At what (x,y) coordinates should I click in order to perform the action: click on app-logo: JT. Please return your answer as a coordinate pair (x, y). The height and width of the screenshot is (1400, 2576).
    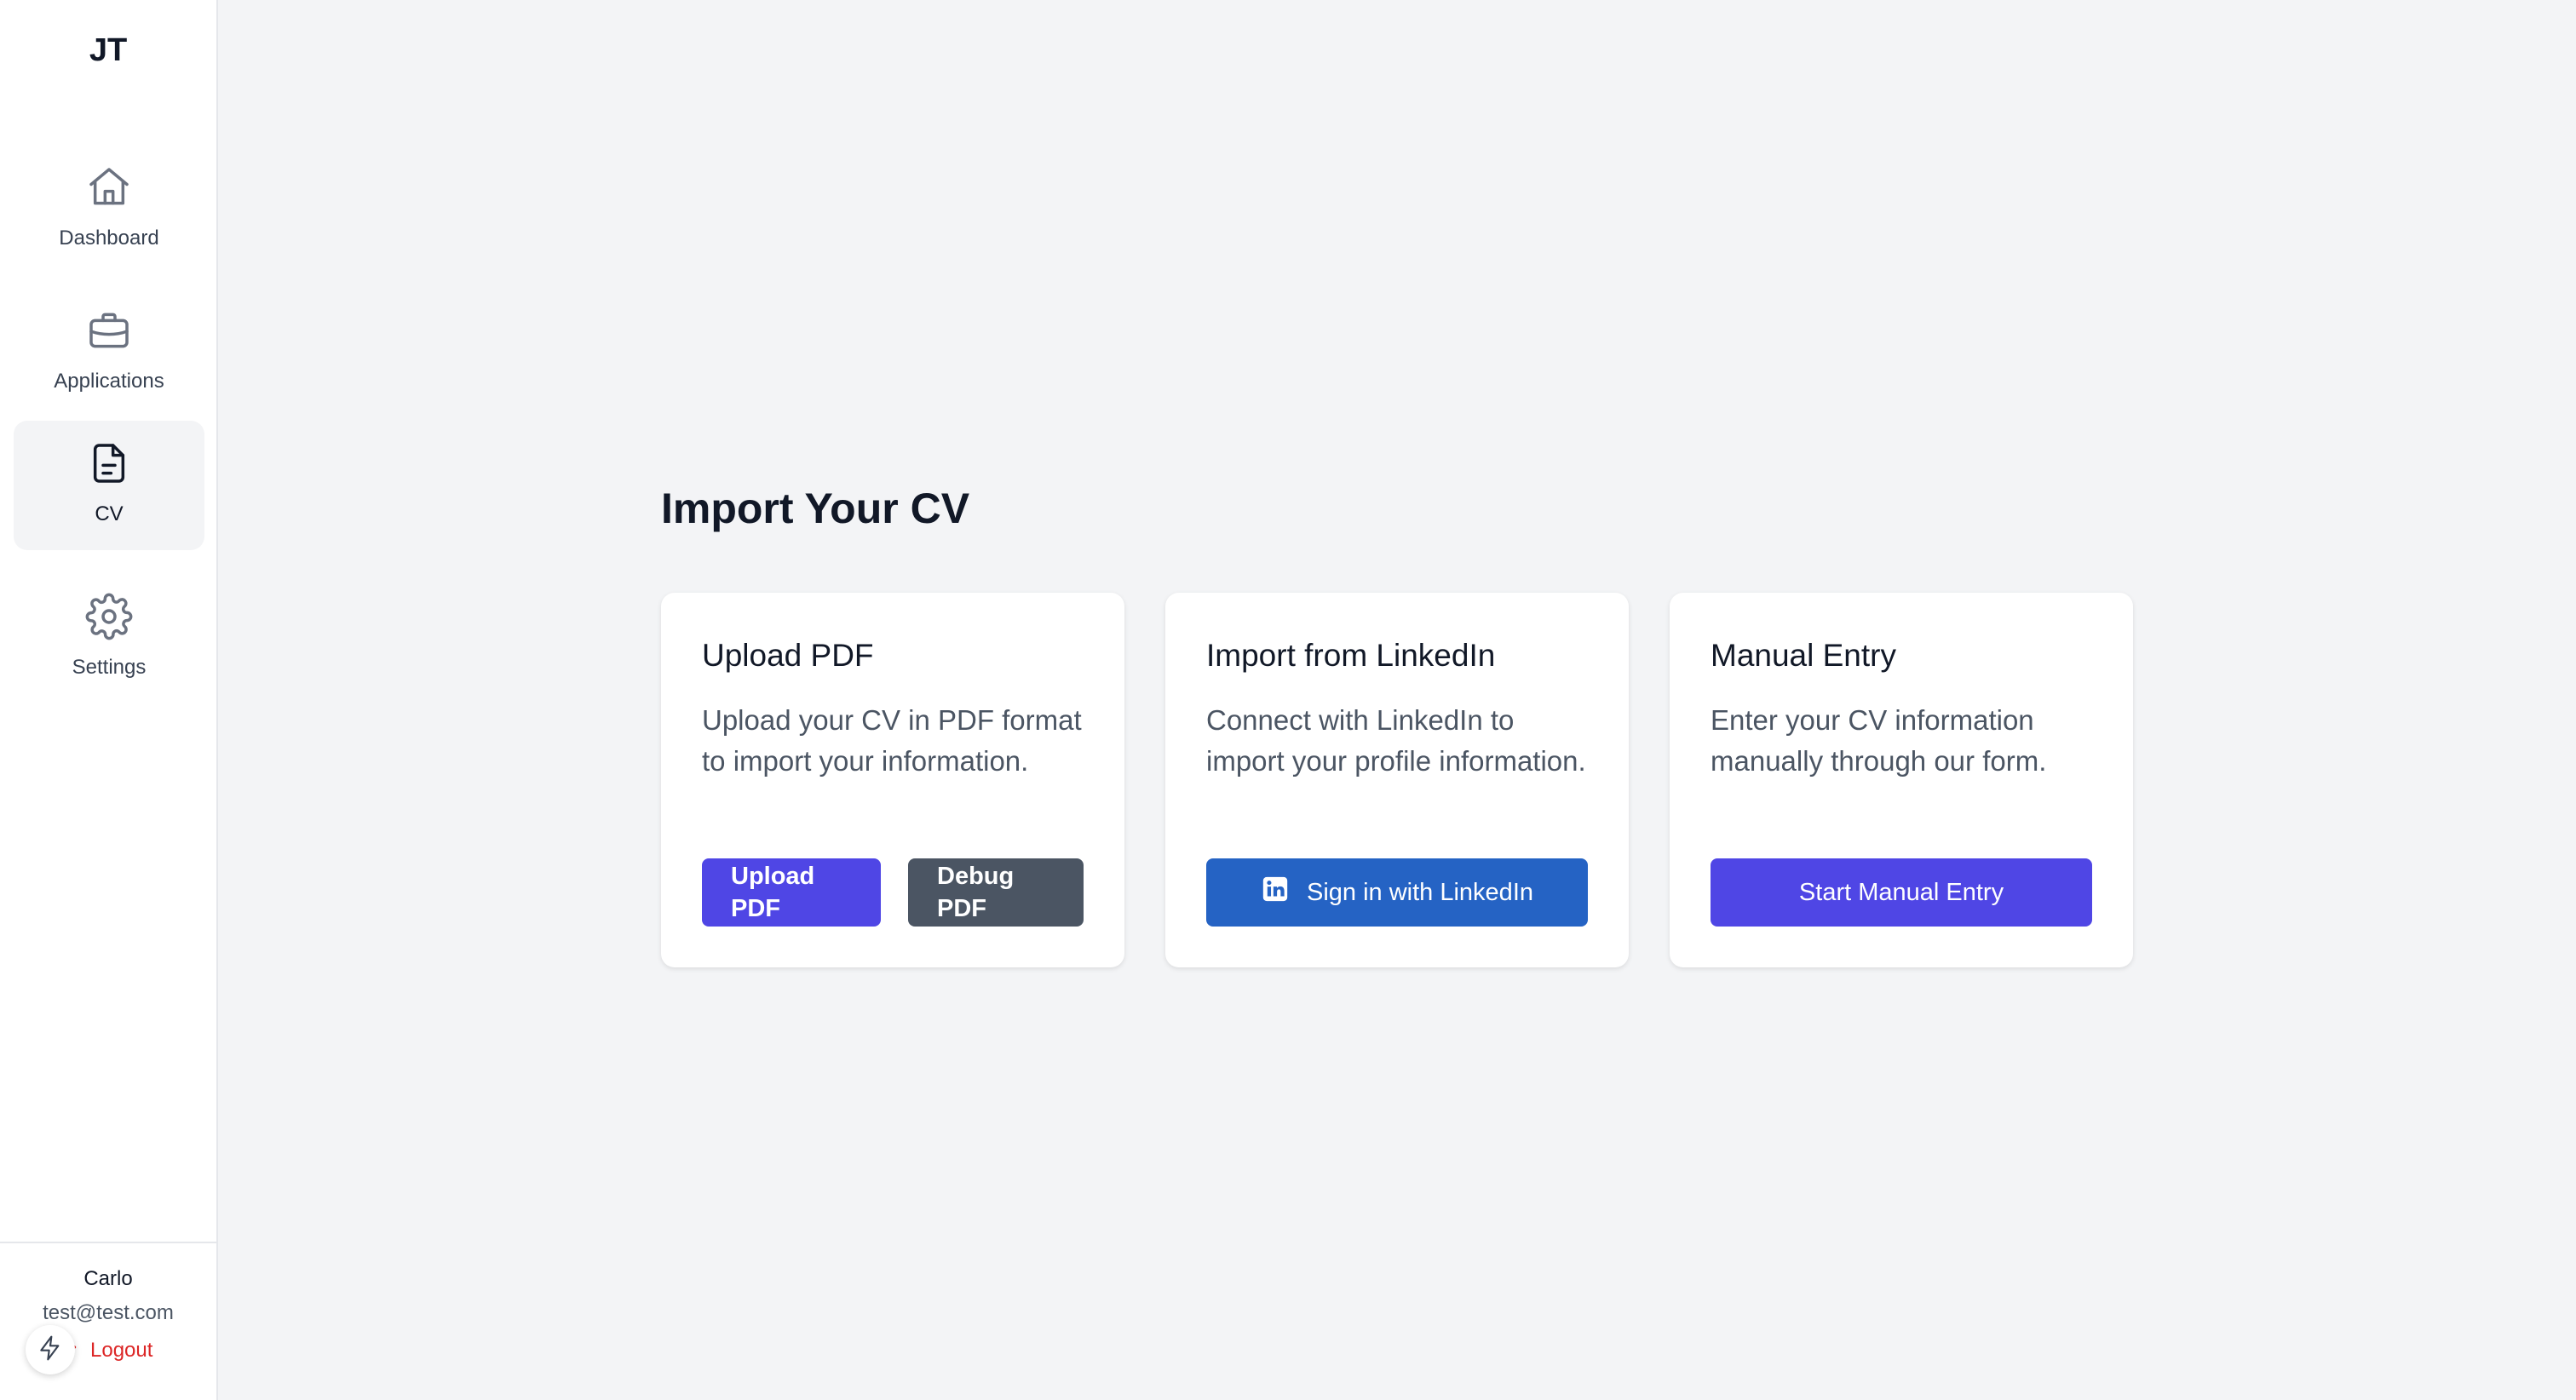
    Looking at the image, I should click on (108, 50).